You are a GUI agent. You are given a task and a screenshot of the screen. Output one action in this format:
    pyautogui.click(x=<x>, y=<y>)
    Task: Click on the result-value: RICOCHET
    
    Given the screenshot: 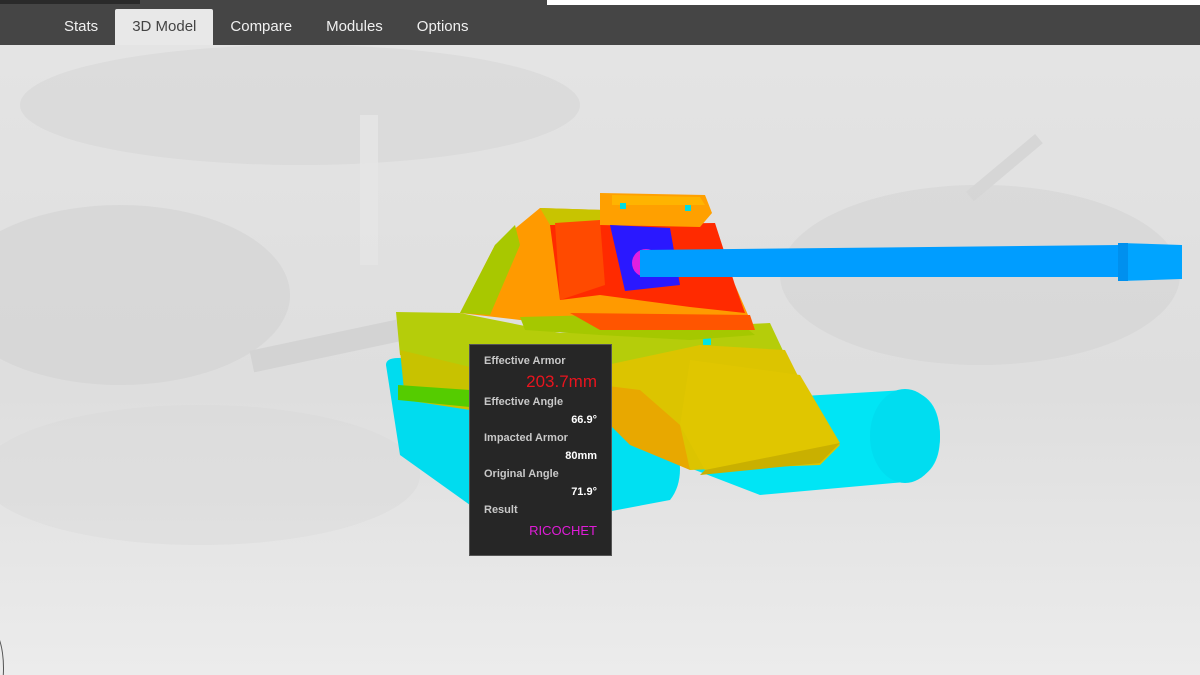 What is the action you would take?
    pyautogui.click(x=563, y=530)
    